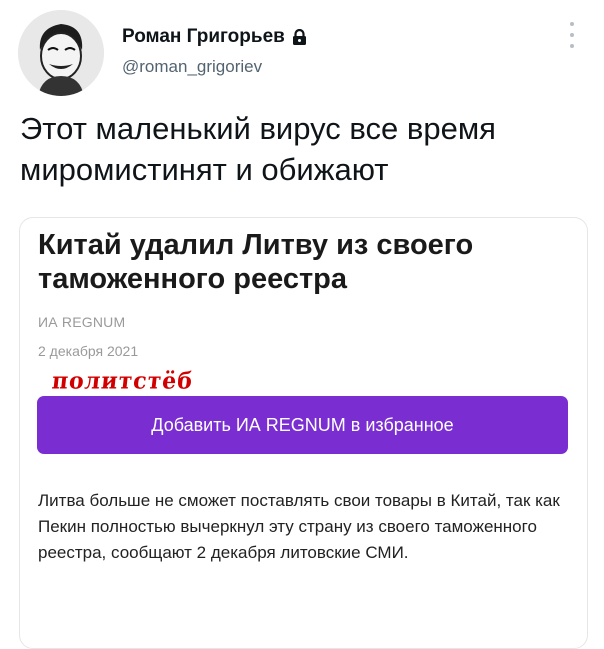  Describe the element at coordinates (302, 425) in the screenshot. I see `add-to-favorites-button: Добавить ИА REGNUM в избранное` at that location.